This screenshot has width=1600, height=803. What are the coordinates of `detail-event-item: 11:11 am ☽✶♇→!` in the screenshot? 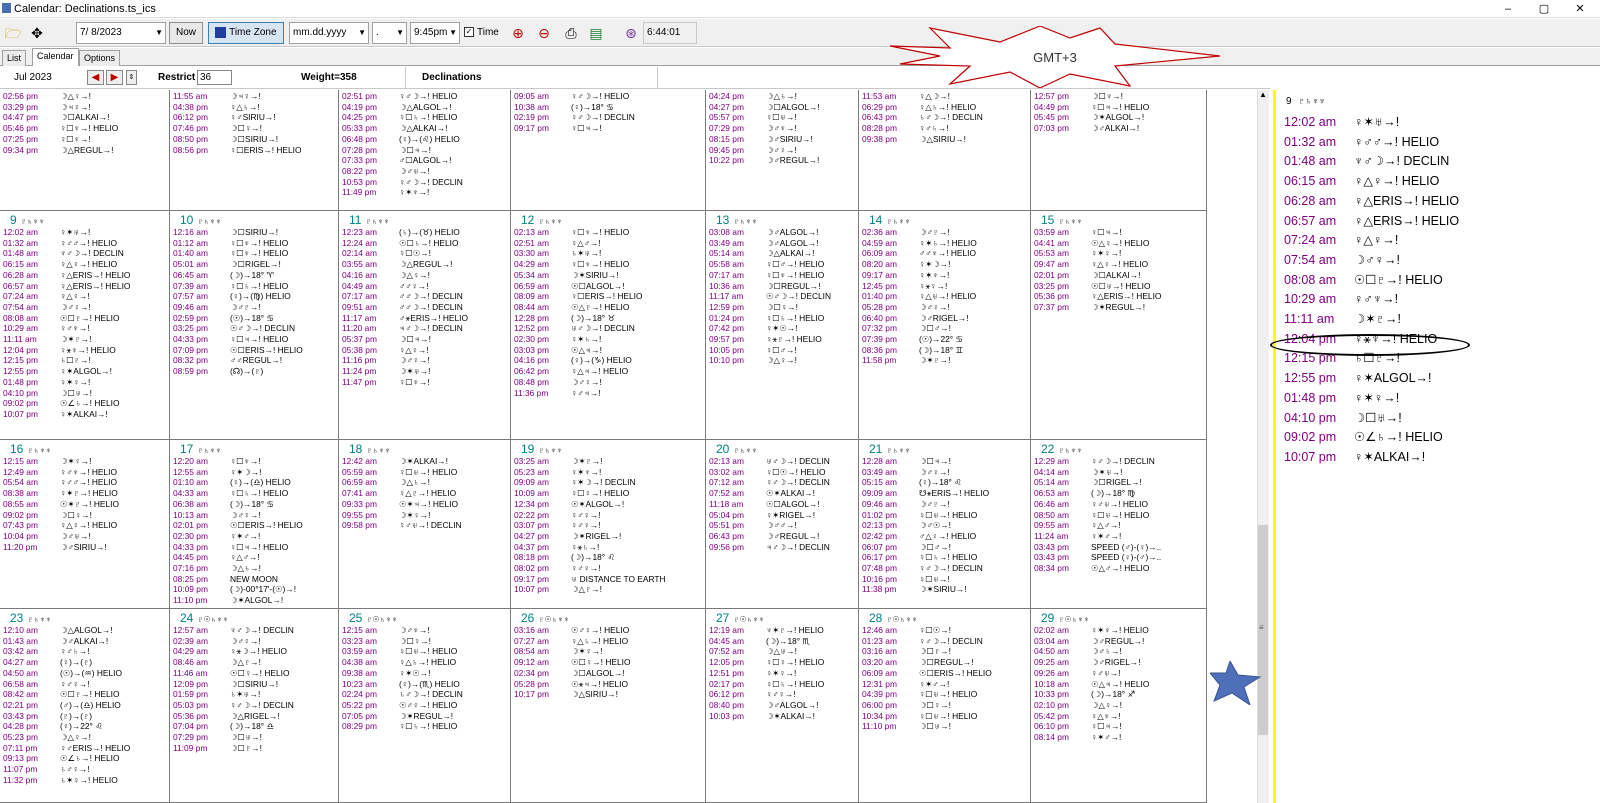 It's located at (1342, 319).